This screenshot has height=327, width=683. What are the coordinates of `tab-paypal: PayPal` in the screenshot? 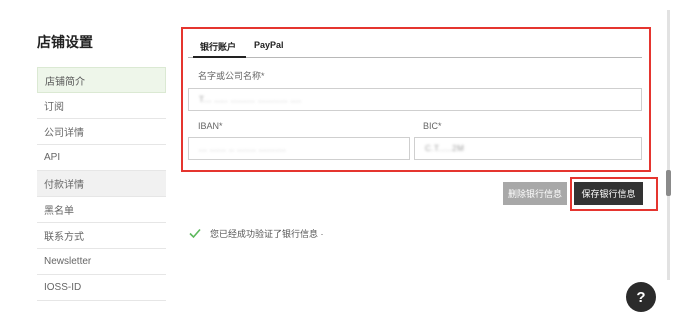 It's located at (269, 45).